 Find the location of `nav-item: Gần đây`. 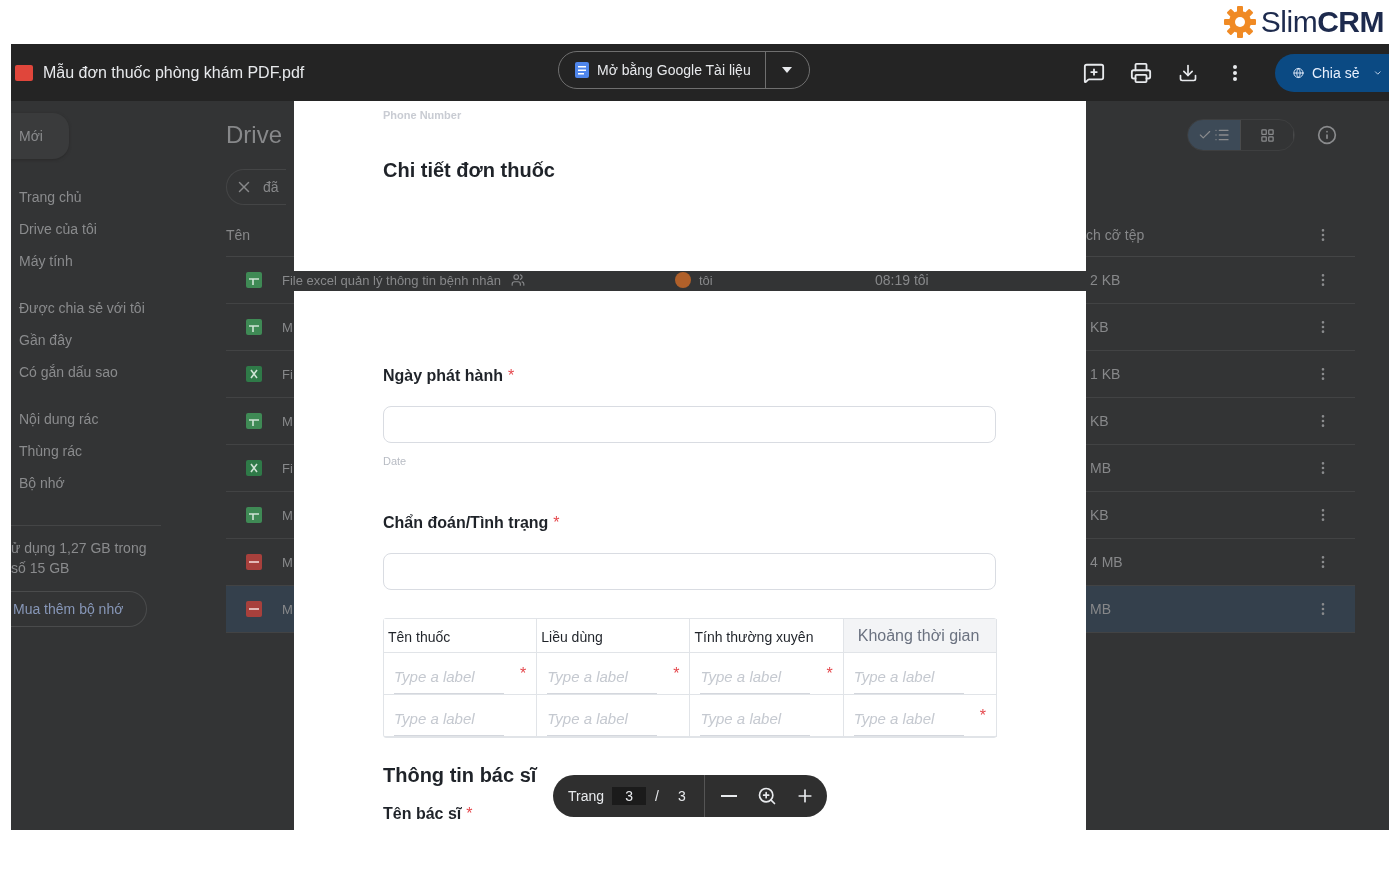

nav-item: Gần đây is located at coordinates (111, 340).